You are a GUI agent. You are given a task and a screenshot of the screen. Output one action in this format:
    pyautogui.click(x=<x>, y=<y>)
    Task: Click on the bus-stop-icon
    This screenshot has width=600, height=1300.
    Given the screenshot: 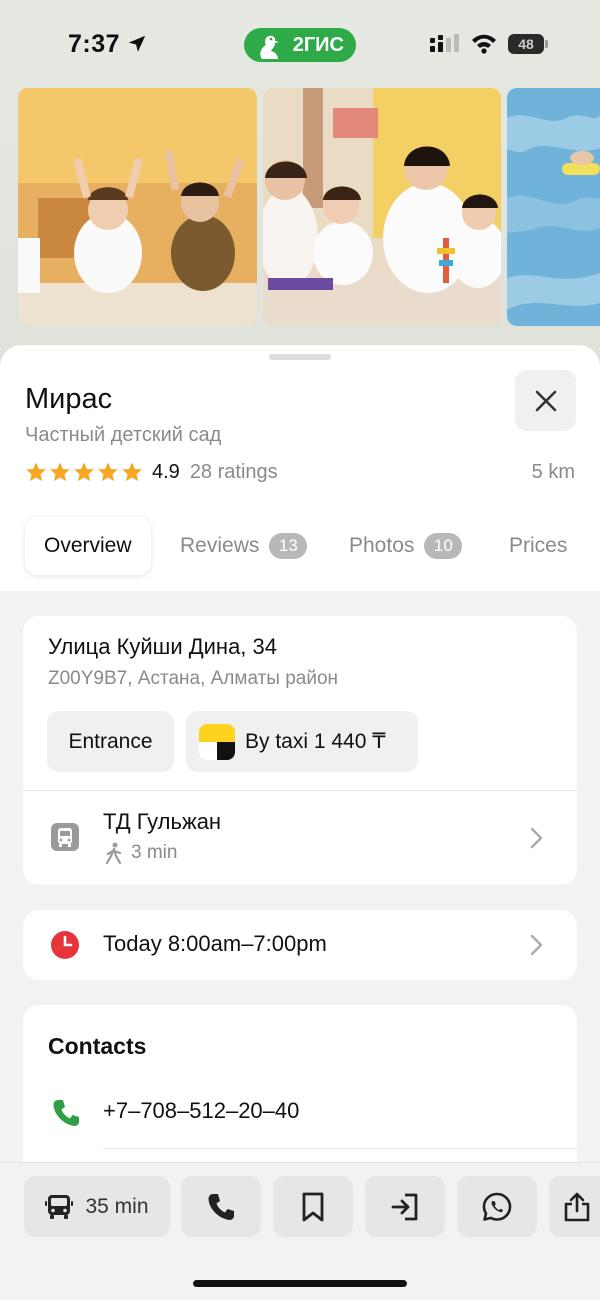 What is the action you would take?
    pyautogui.click(x=65, y=837)
    